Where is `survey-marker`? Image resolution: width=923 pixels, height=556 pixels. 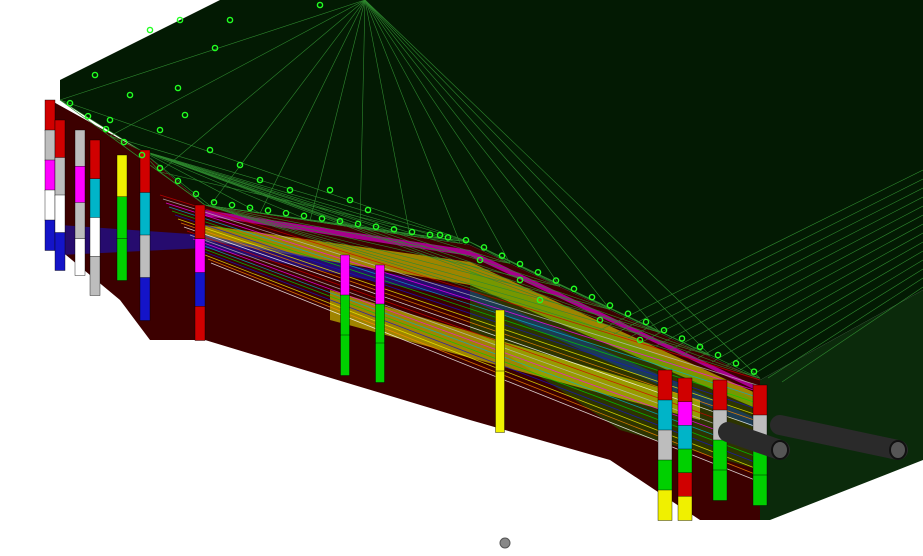
survey-marker is located at coordinates (150, 30).